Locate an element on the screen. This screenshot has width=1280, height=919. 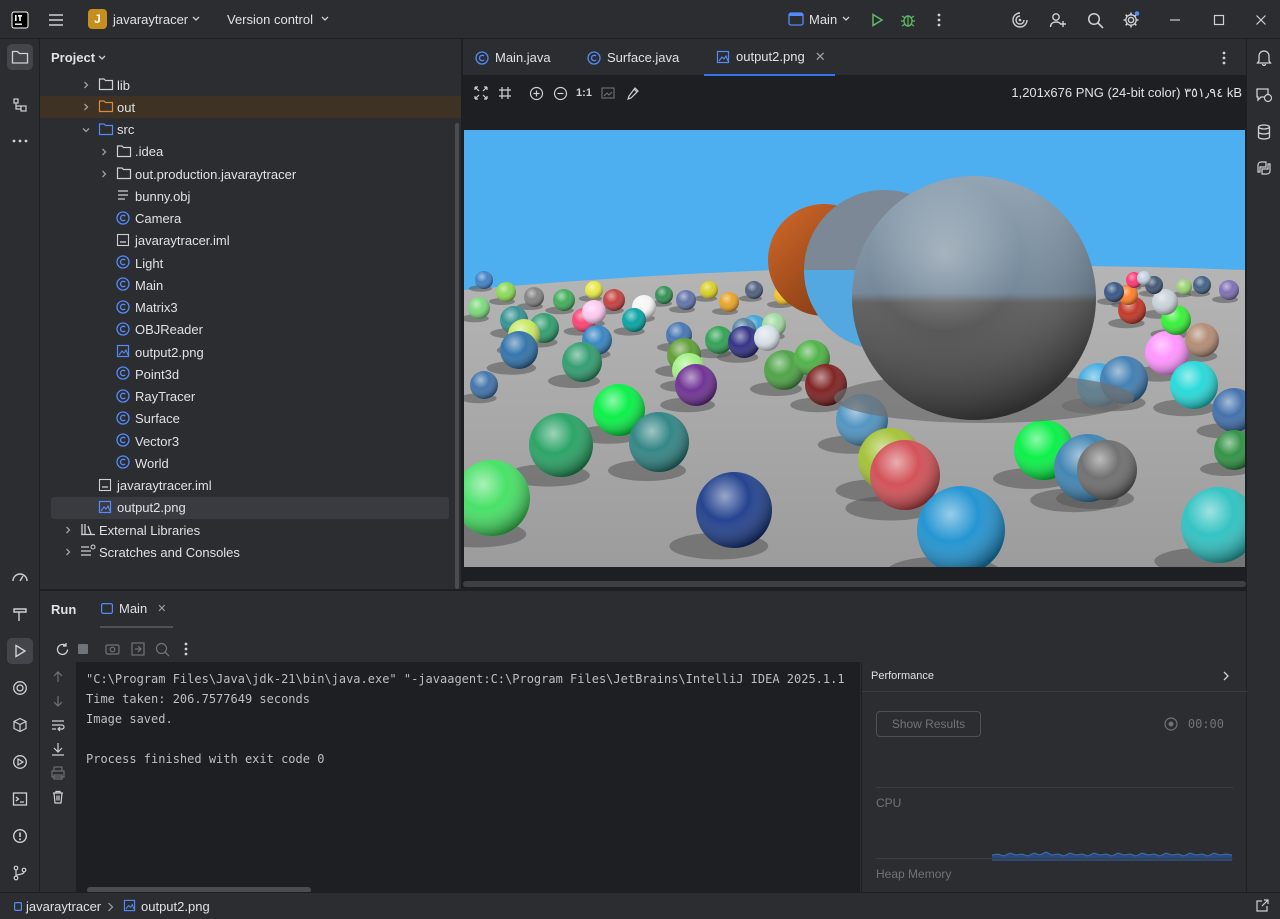
scroll-up-icon is located at coordinates (58, 677).